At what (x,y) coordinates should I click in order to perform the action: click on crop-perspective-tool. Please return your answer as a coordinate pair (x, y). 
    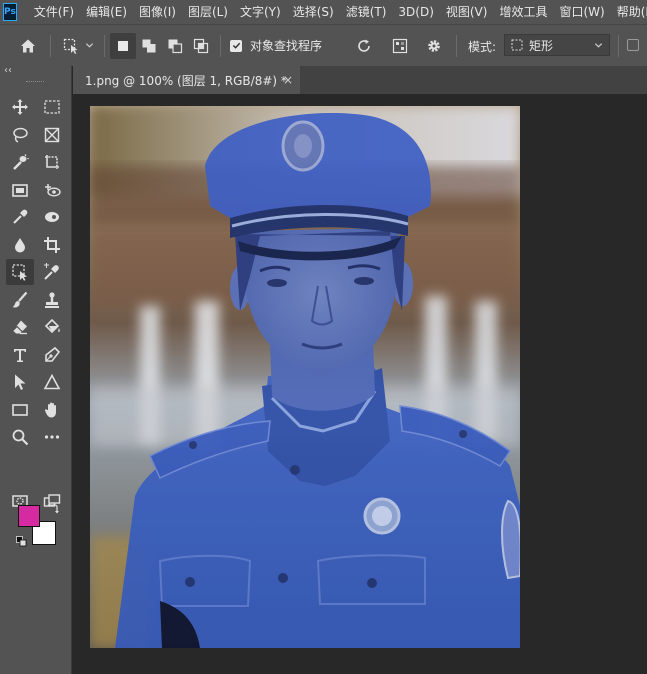
    Looking at the image, I should click on (52, 162).